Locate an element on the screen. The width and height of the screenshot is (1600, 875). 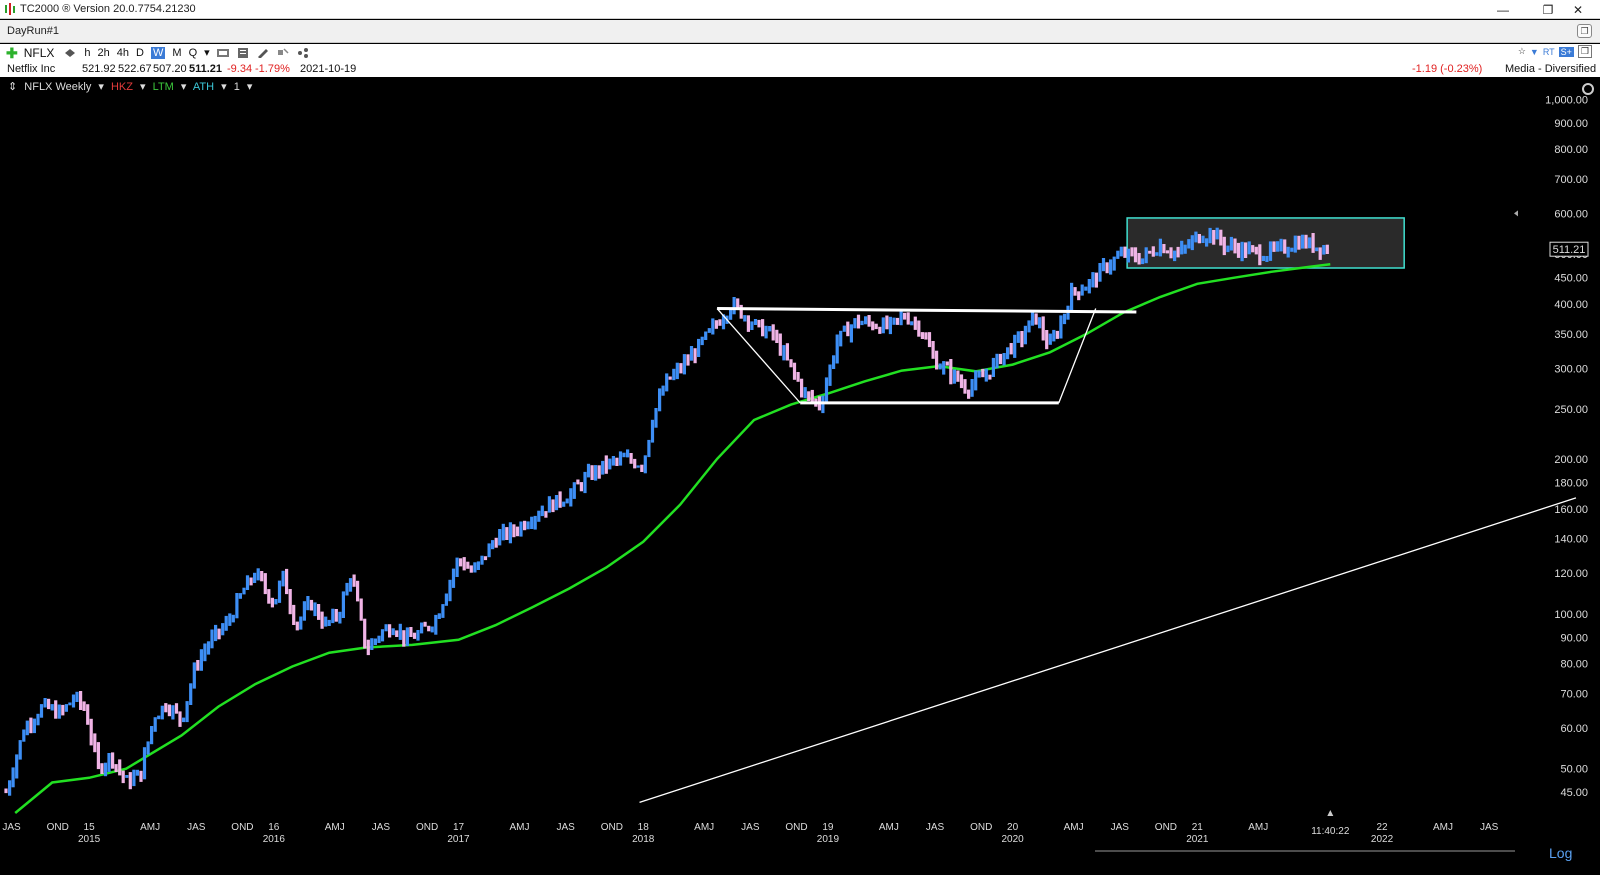
layout-tab: DayRun#1 is located at coordinates (33, 31).